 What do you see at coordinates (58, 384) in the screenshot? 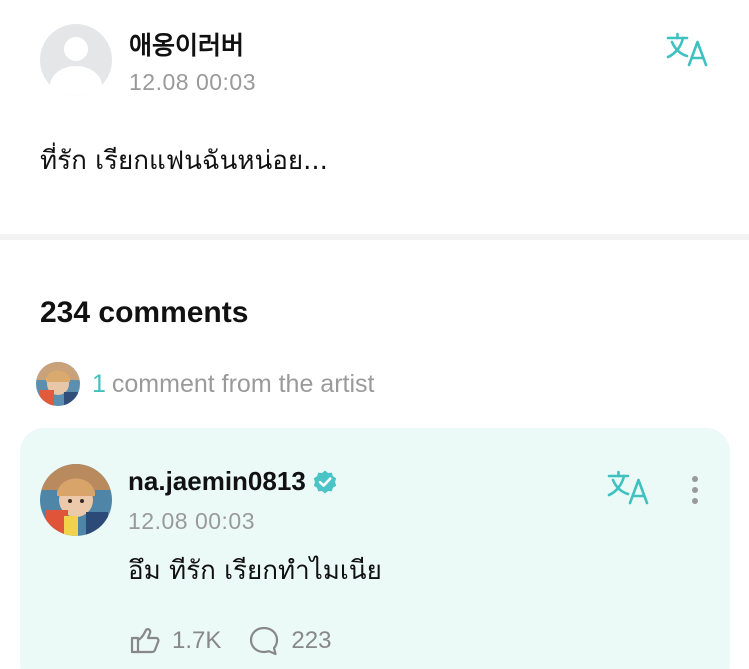
I see `artist-avatar-small` at bounding box center [58, 384].